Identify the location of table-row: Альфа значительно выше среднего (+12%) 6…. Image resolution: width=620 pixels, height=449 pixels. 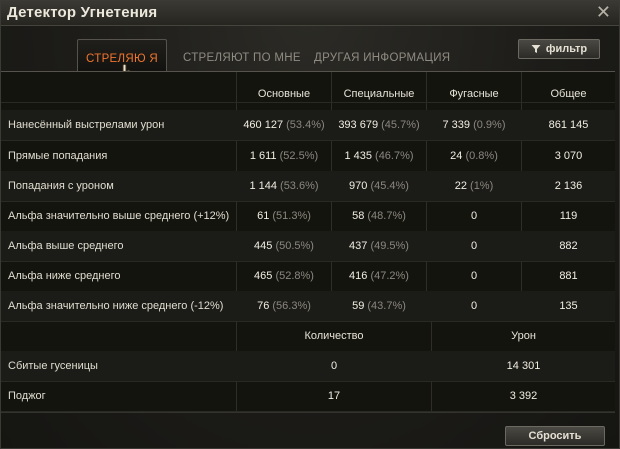
(308, 216).